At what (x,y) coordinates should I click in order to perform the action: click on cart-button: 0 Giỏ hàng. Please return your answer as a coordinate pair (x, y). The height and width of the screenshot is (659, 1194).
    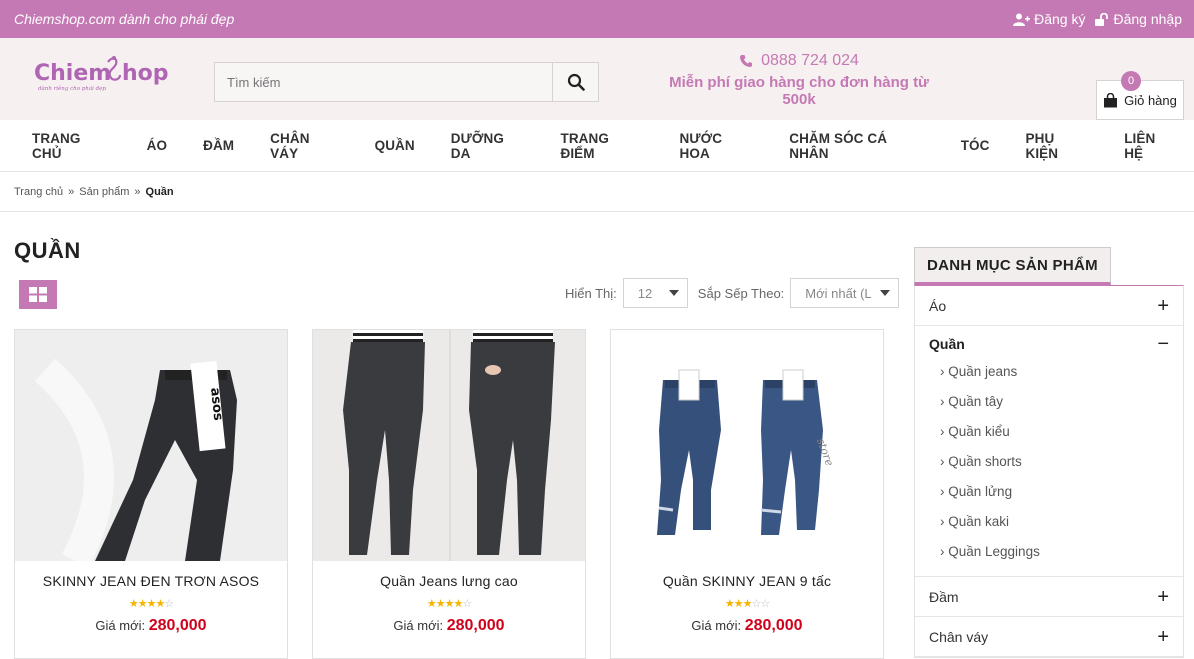
    Looking at the image, I should click on (1140, 95).